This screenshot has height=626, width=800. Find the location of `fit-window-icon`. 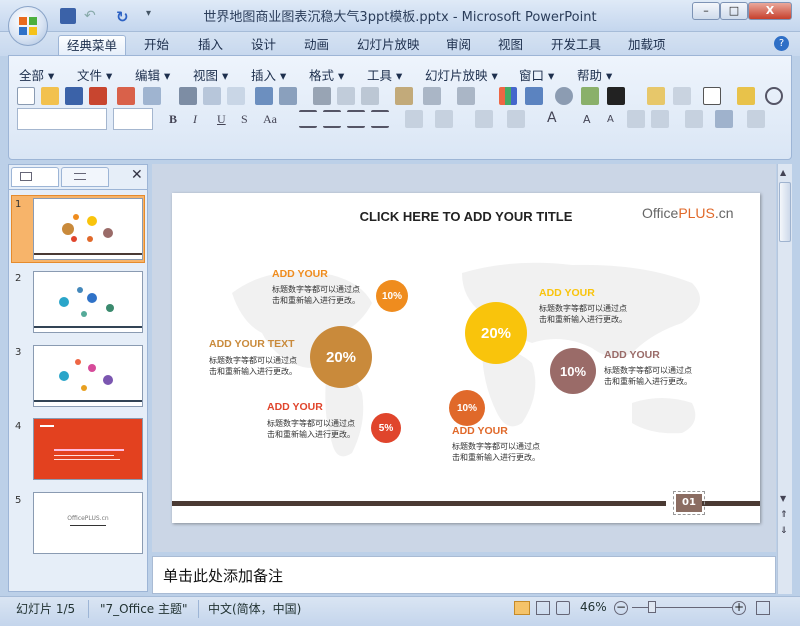

fit-window-icon is located at coordinates (763, 608).